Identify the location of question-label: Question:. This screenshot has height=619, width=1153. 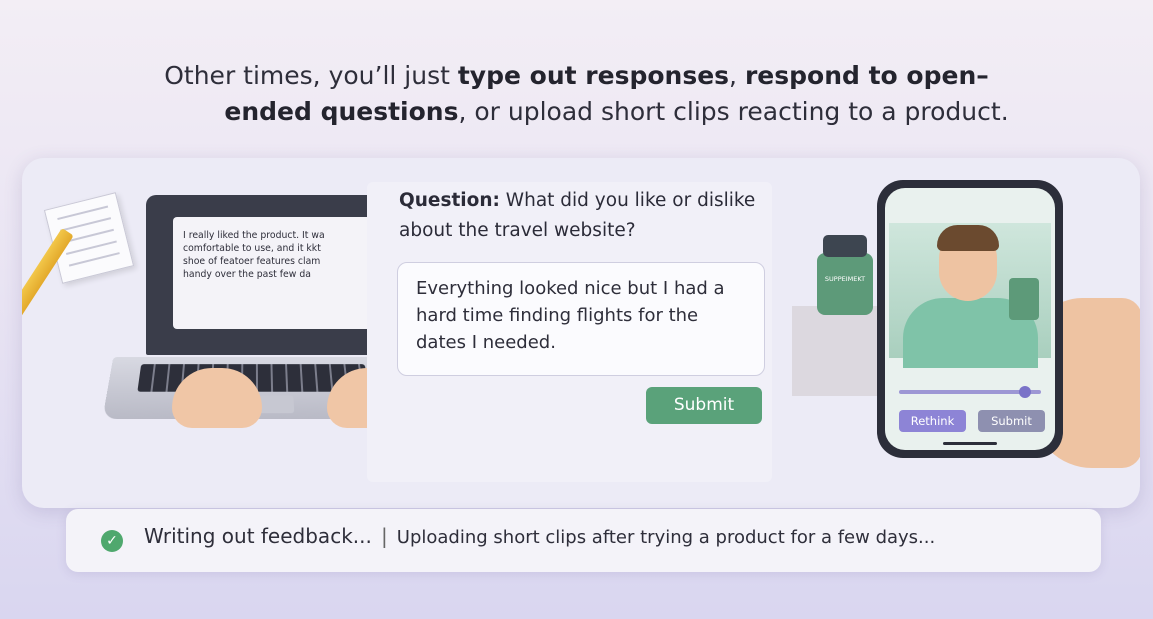
(449, 200).